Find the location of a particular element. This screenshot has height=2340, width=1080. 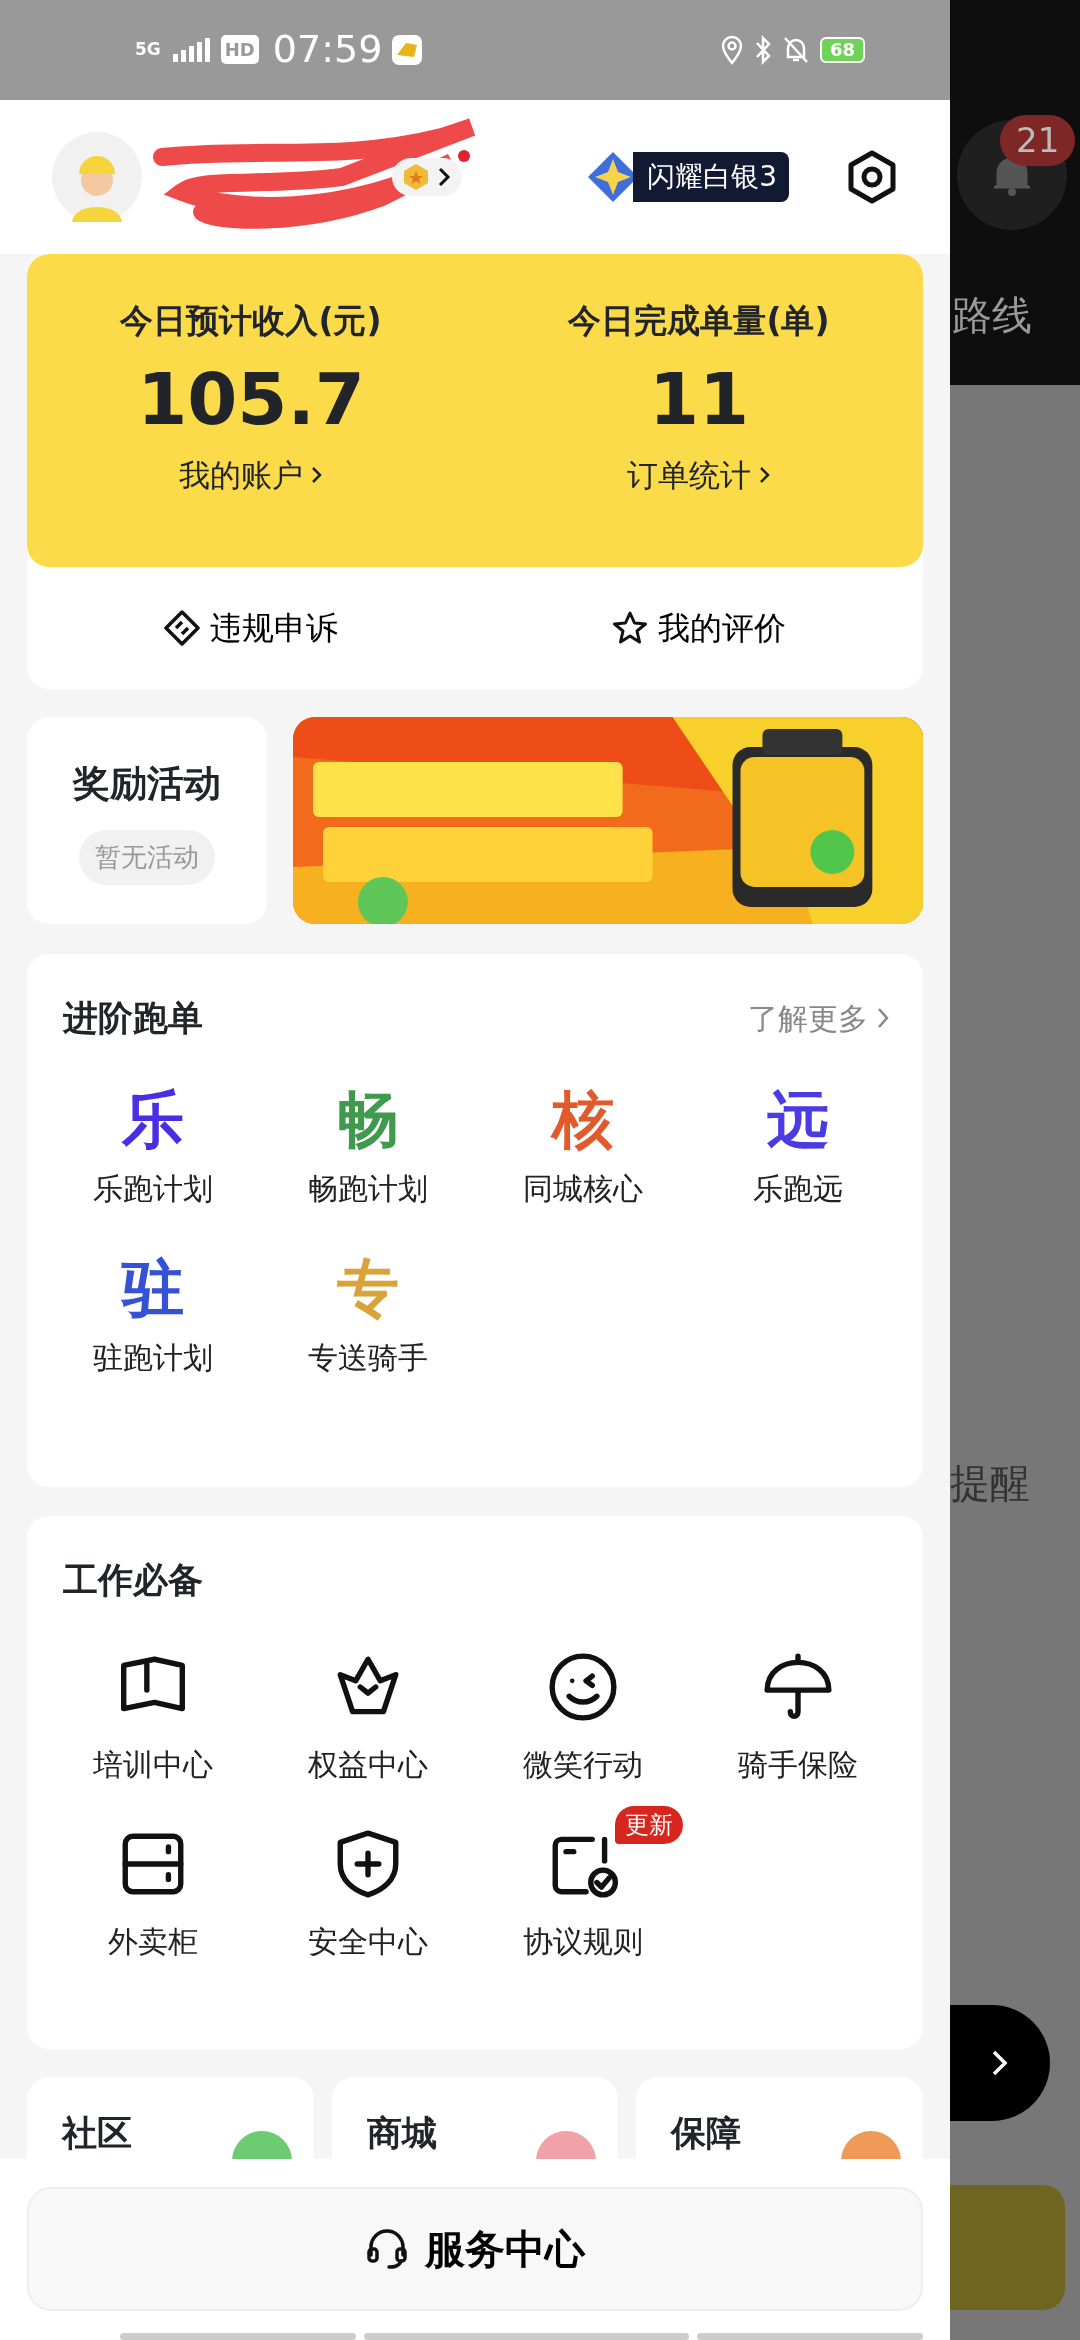

program-glyph: 专 is located at coordinates (367, 1288).